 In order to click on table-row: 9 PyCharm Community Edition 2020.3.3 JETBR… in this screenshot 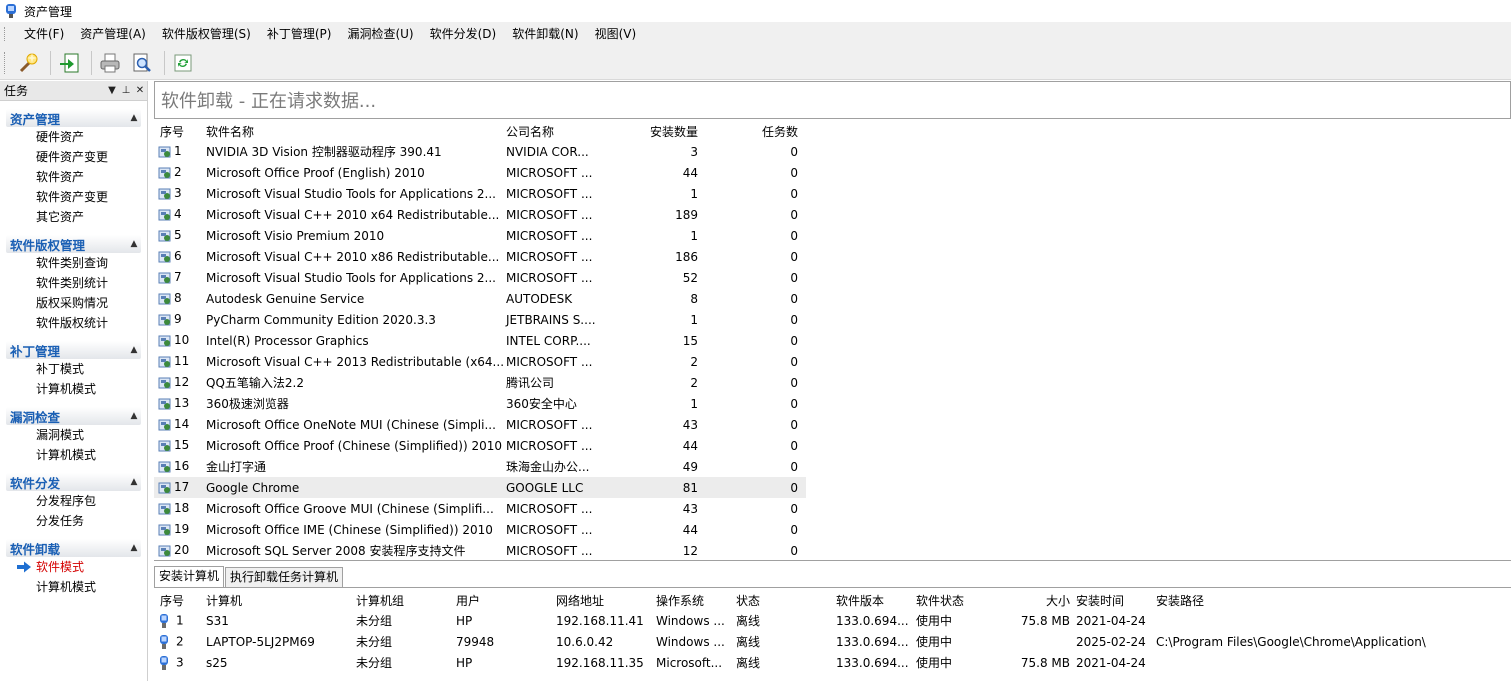, I will do `click(480, 319)`.